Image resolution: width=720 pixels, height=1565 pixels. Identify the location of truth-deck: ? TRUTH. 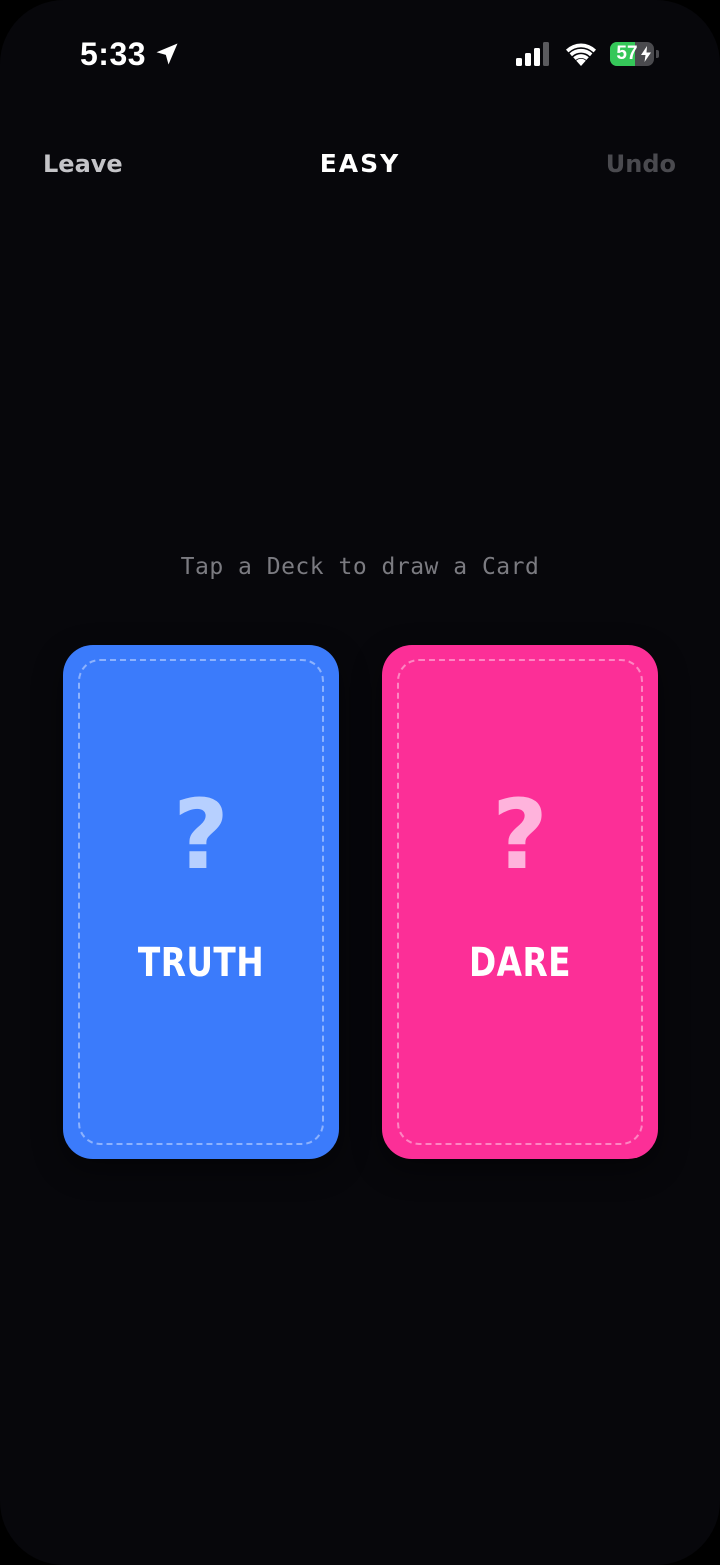
(201, 902).